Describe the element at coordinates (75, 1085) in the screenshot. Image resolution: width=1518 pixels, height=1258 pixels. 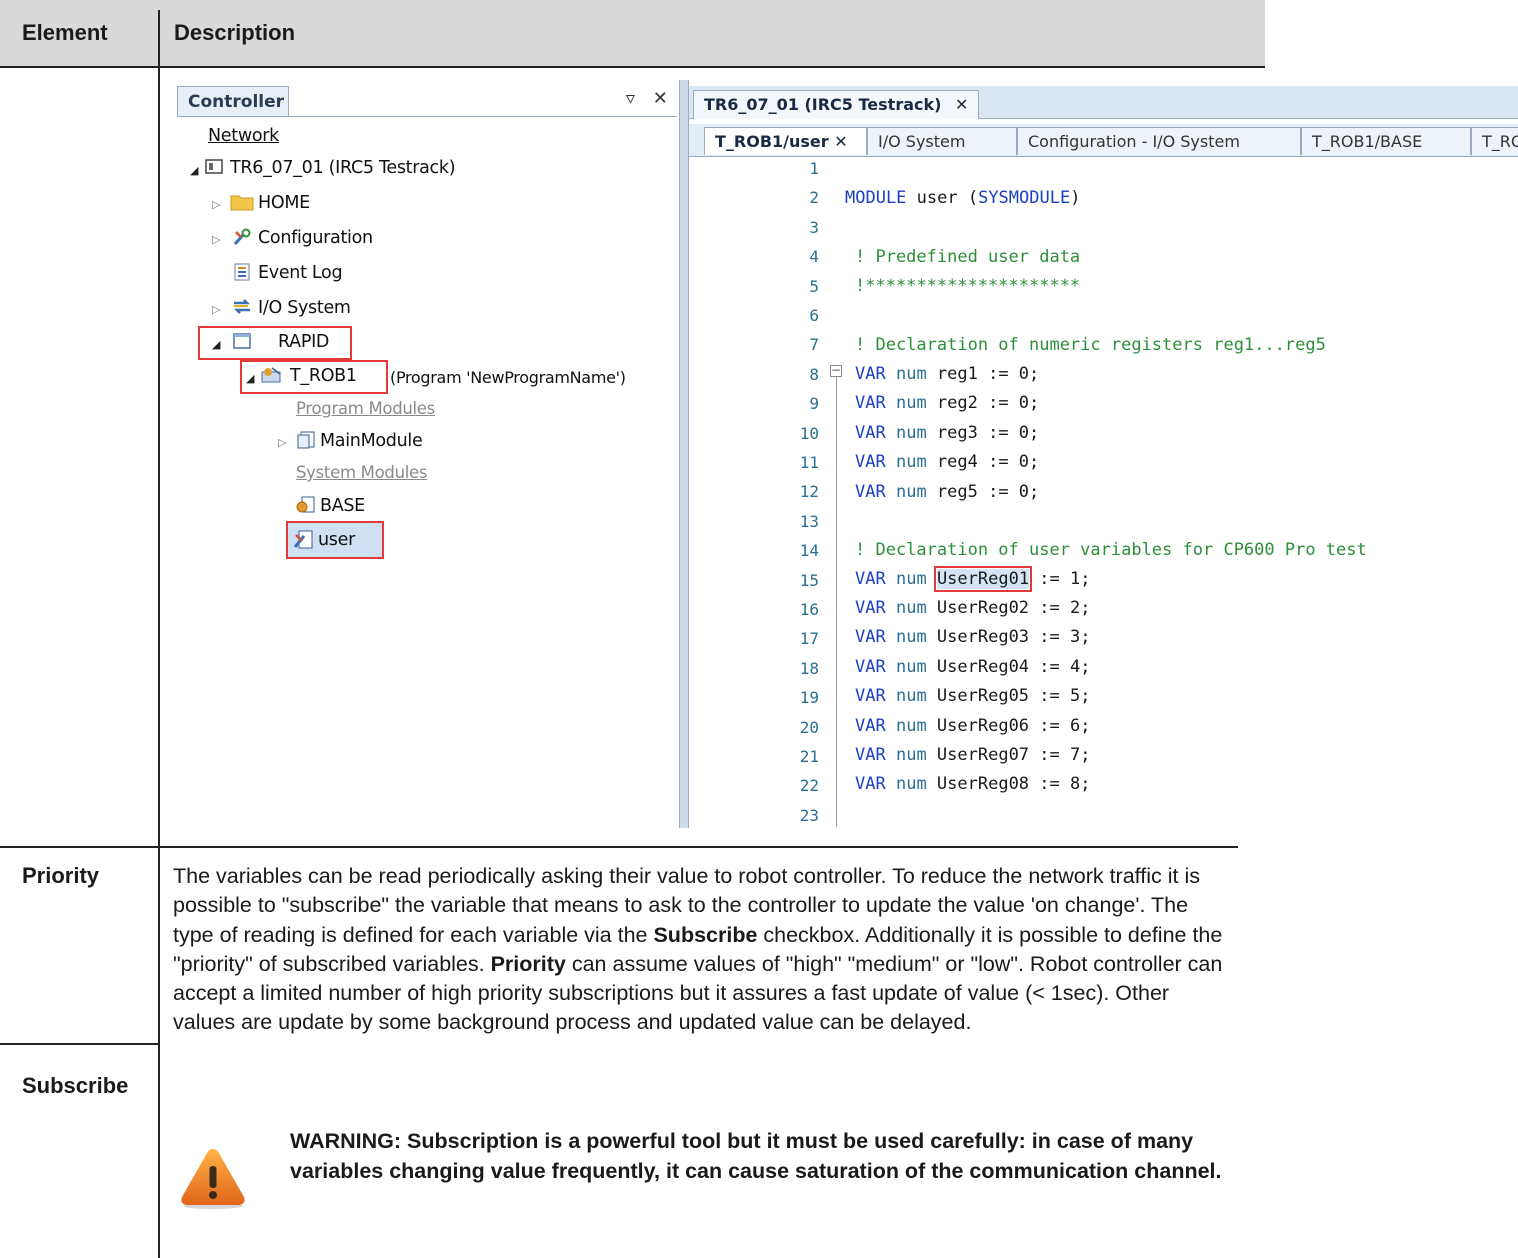
I see `row-label-subscribe: Subscribe` at that location.